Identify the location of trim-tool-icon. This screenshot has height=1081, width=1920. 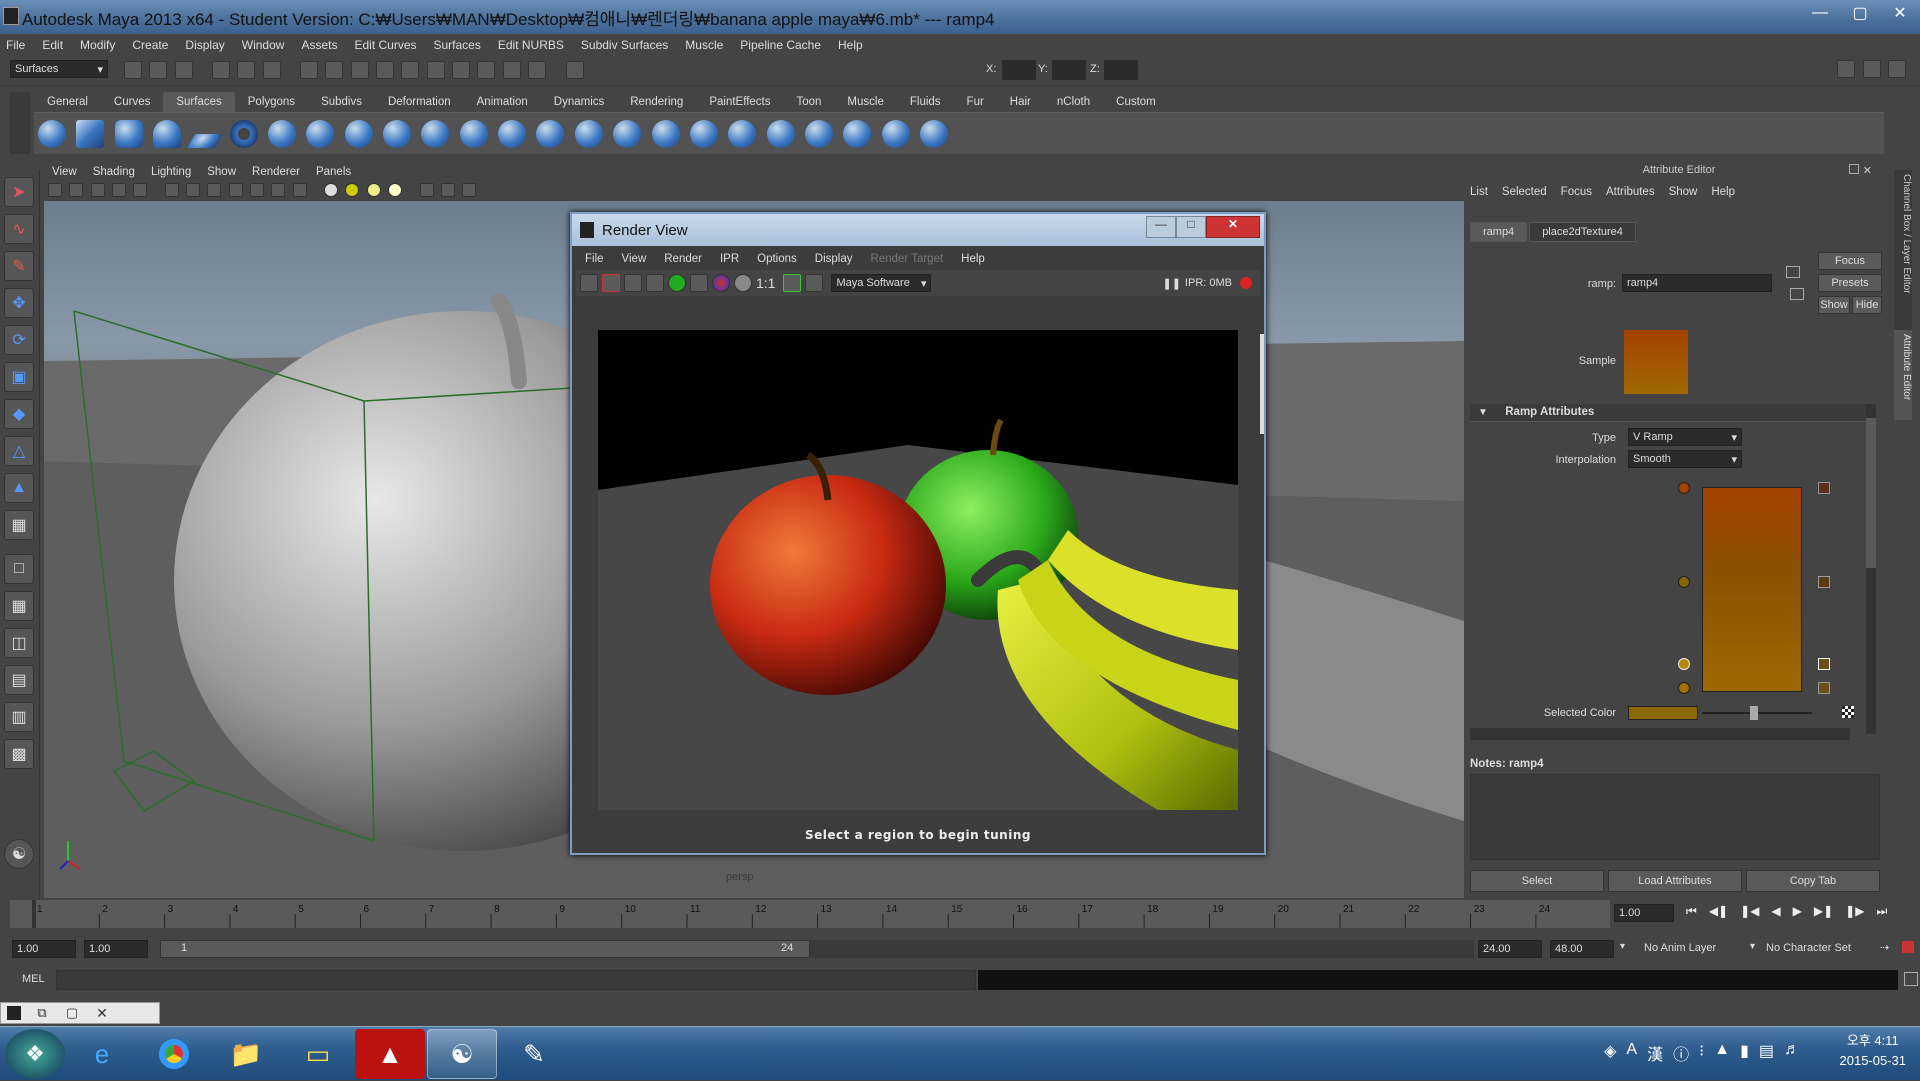
(665, 134).